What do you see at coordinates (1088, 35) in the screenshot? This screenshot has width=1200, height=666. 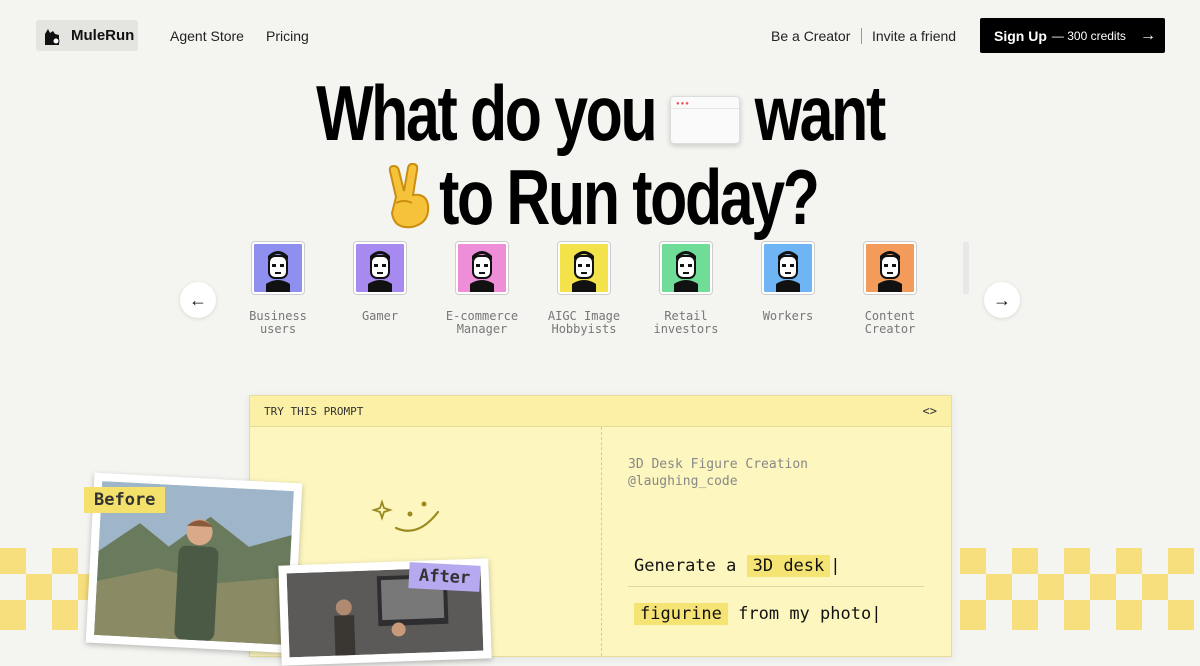 I see `signup-credits: — 300 credits` at bounding box center [1088, 35].